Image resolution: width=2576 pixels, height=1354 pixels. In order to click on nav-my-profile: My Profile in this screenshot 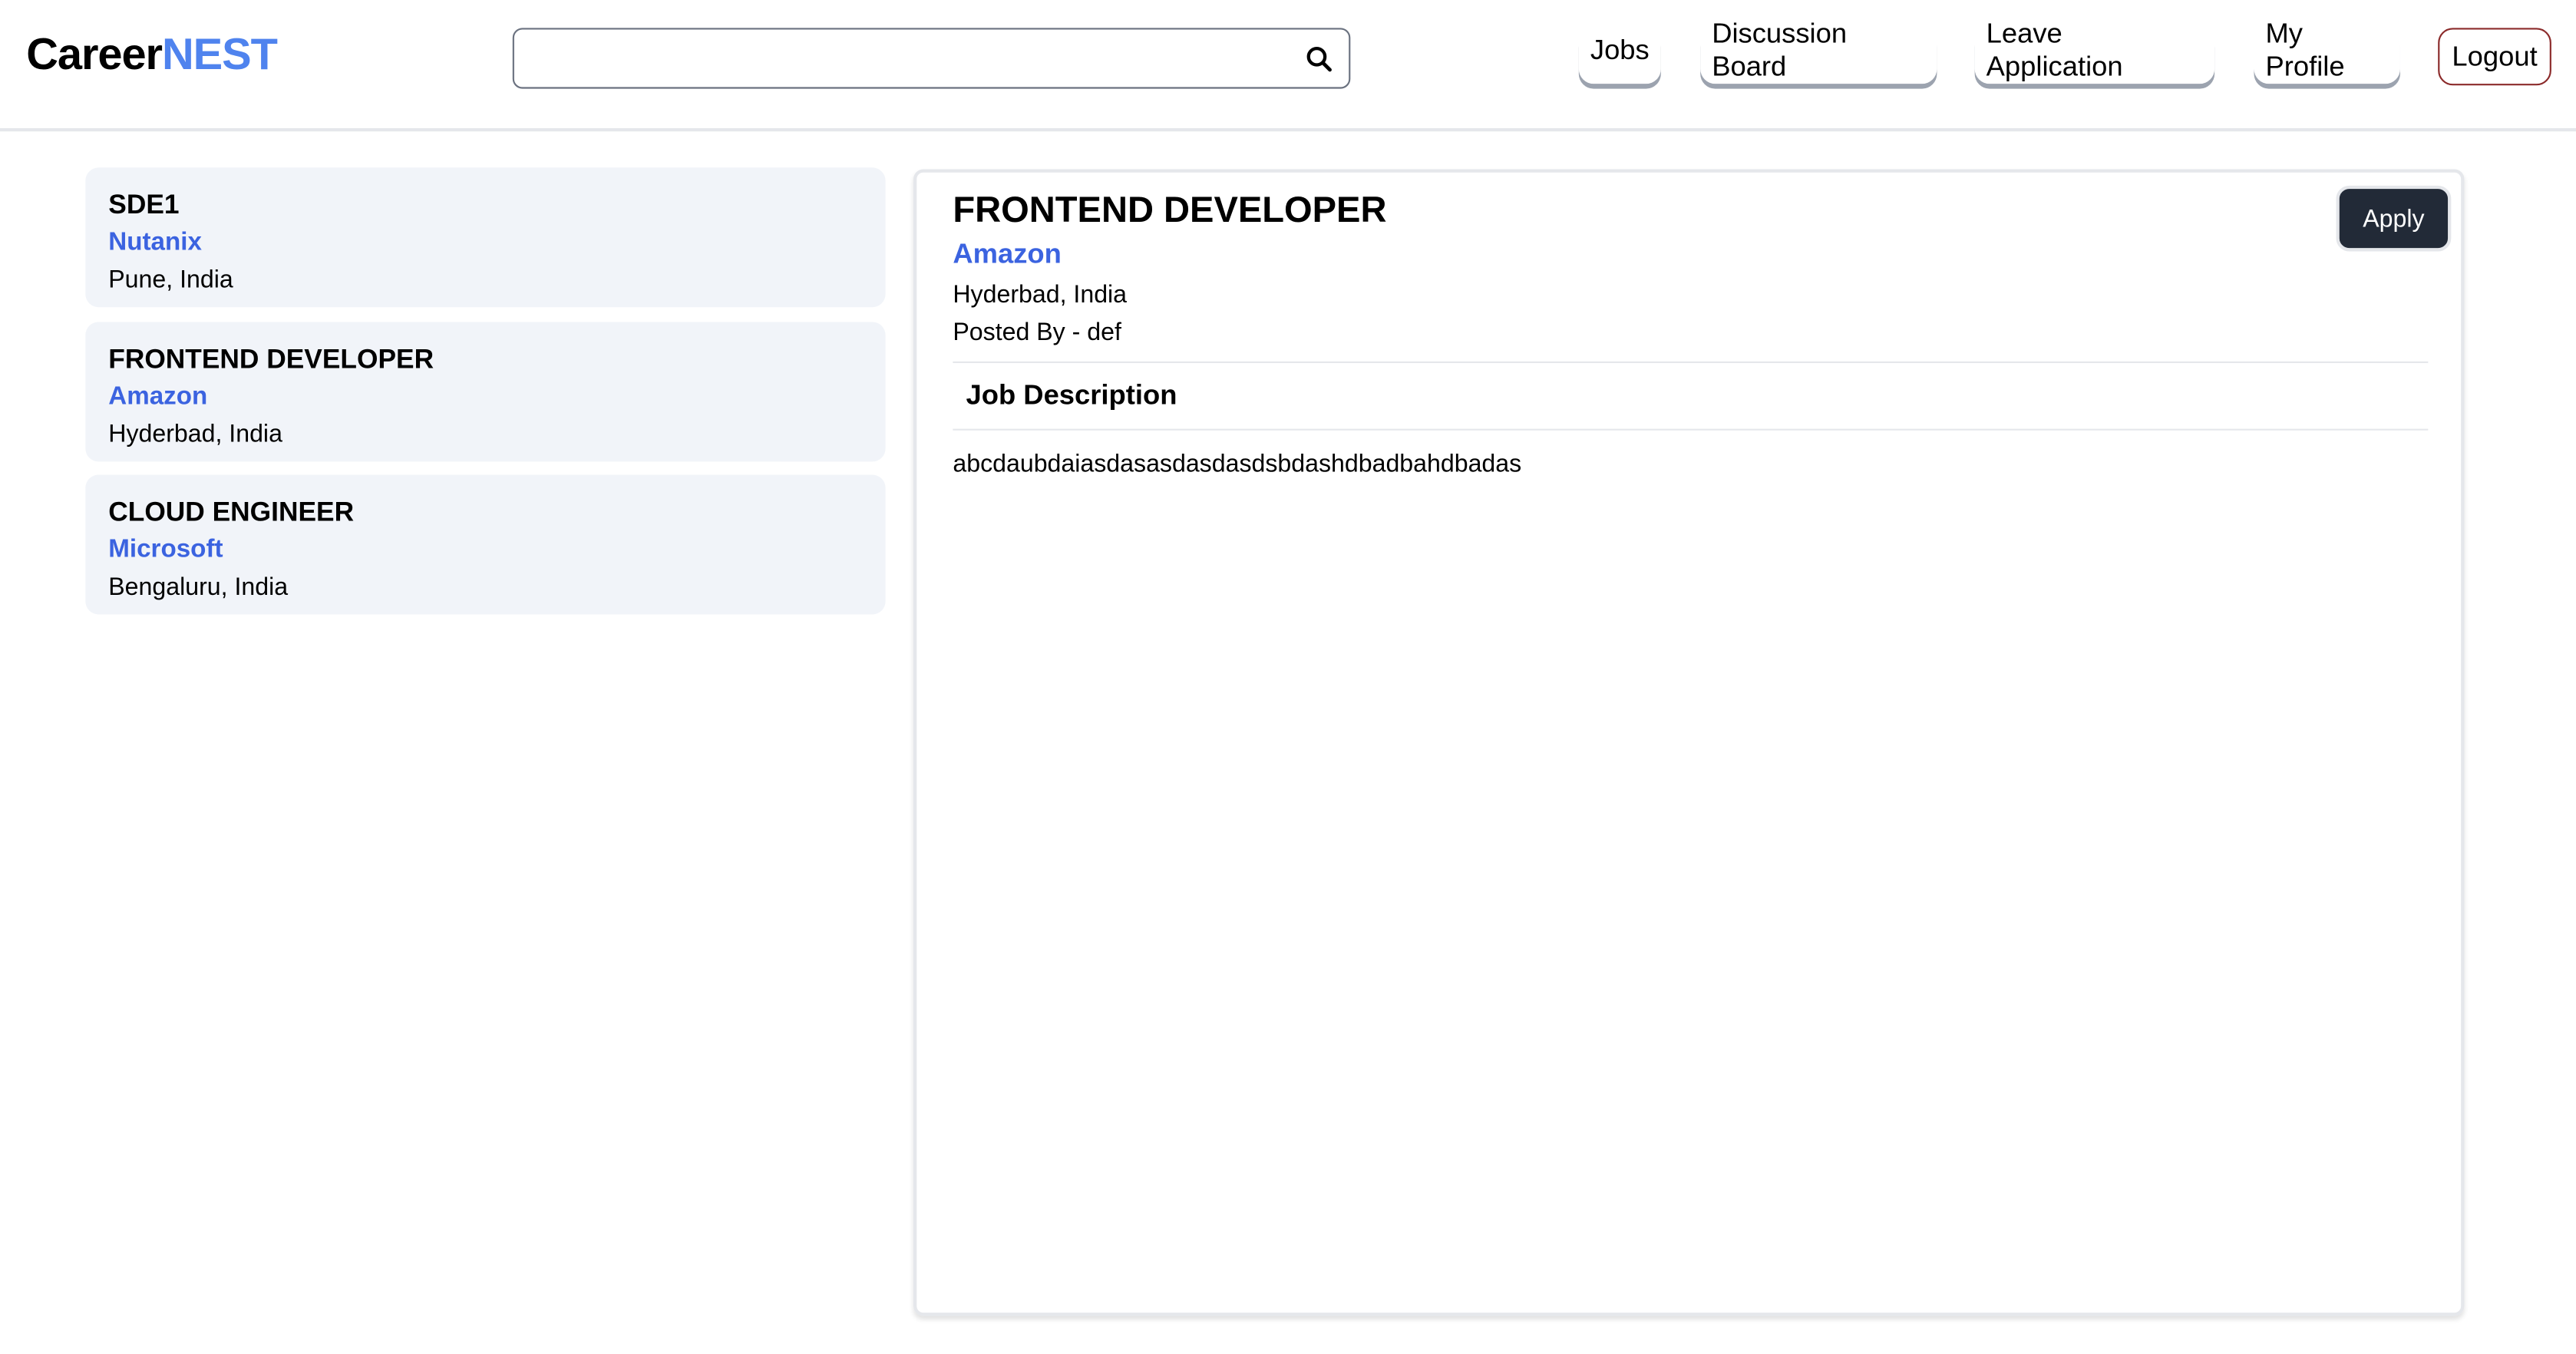, I will do `click(2326, 51)`.